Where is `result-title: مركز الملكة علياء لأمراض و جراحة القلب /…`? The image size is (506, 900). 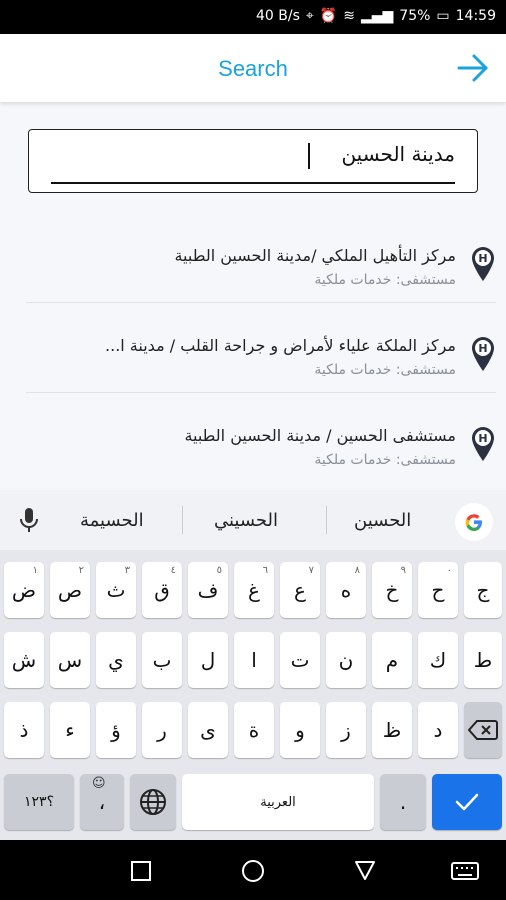 result-title: مركز الملكة علياء لأمراض و جراحة القلب /… is located at coordinates (280, 345).